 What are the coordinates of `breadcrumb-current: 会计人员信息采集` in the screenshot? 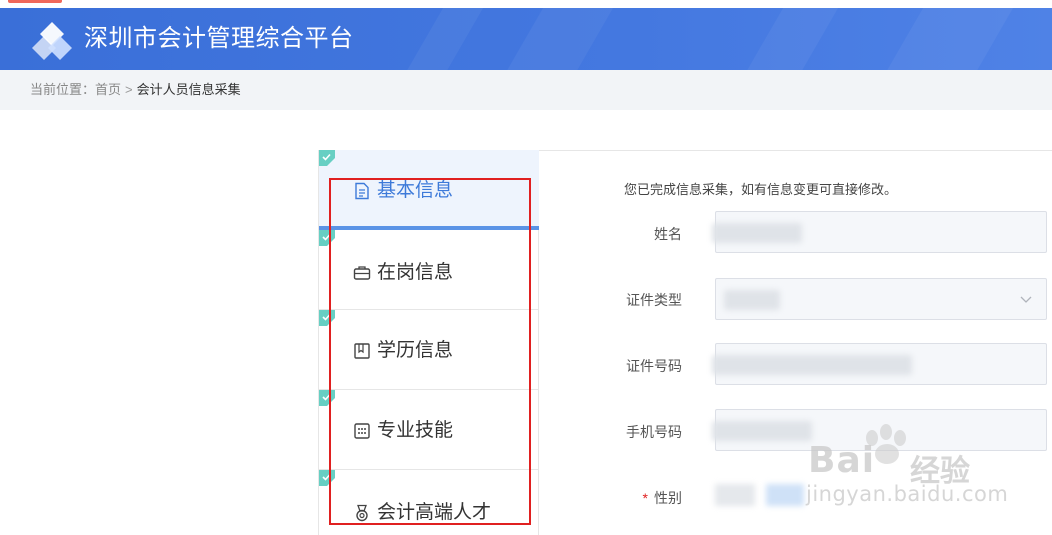 It's located at (188, 89).